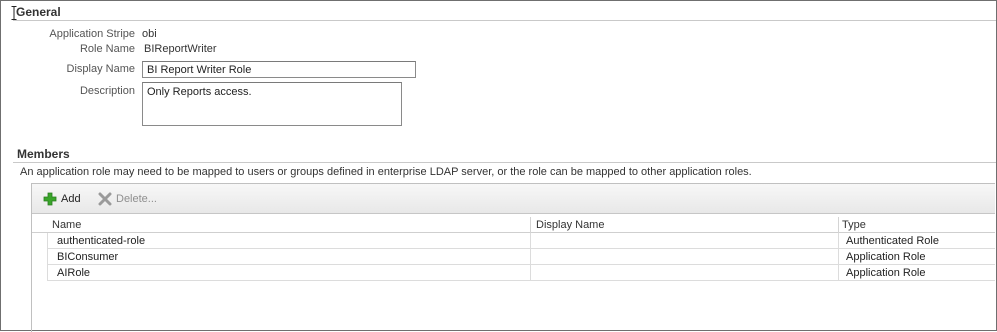  Describe the element at coordinates (149, 34) in the screenshot. I see `application-stripe-value: obi` at that location.